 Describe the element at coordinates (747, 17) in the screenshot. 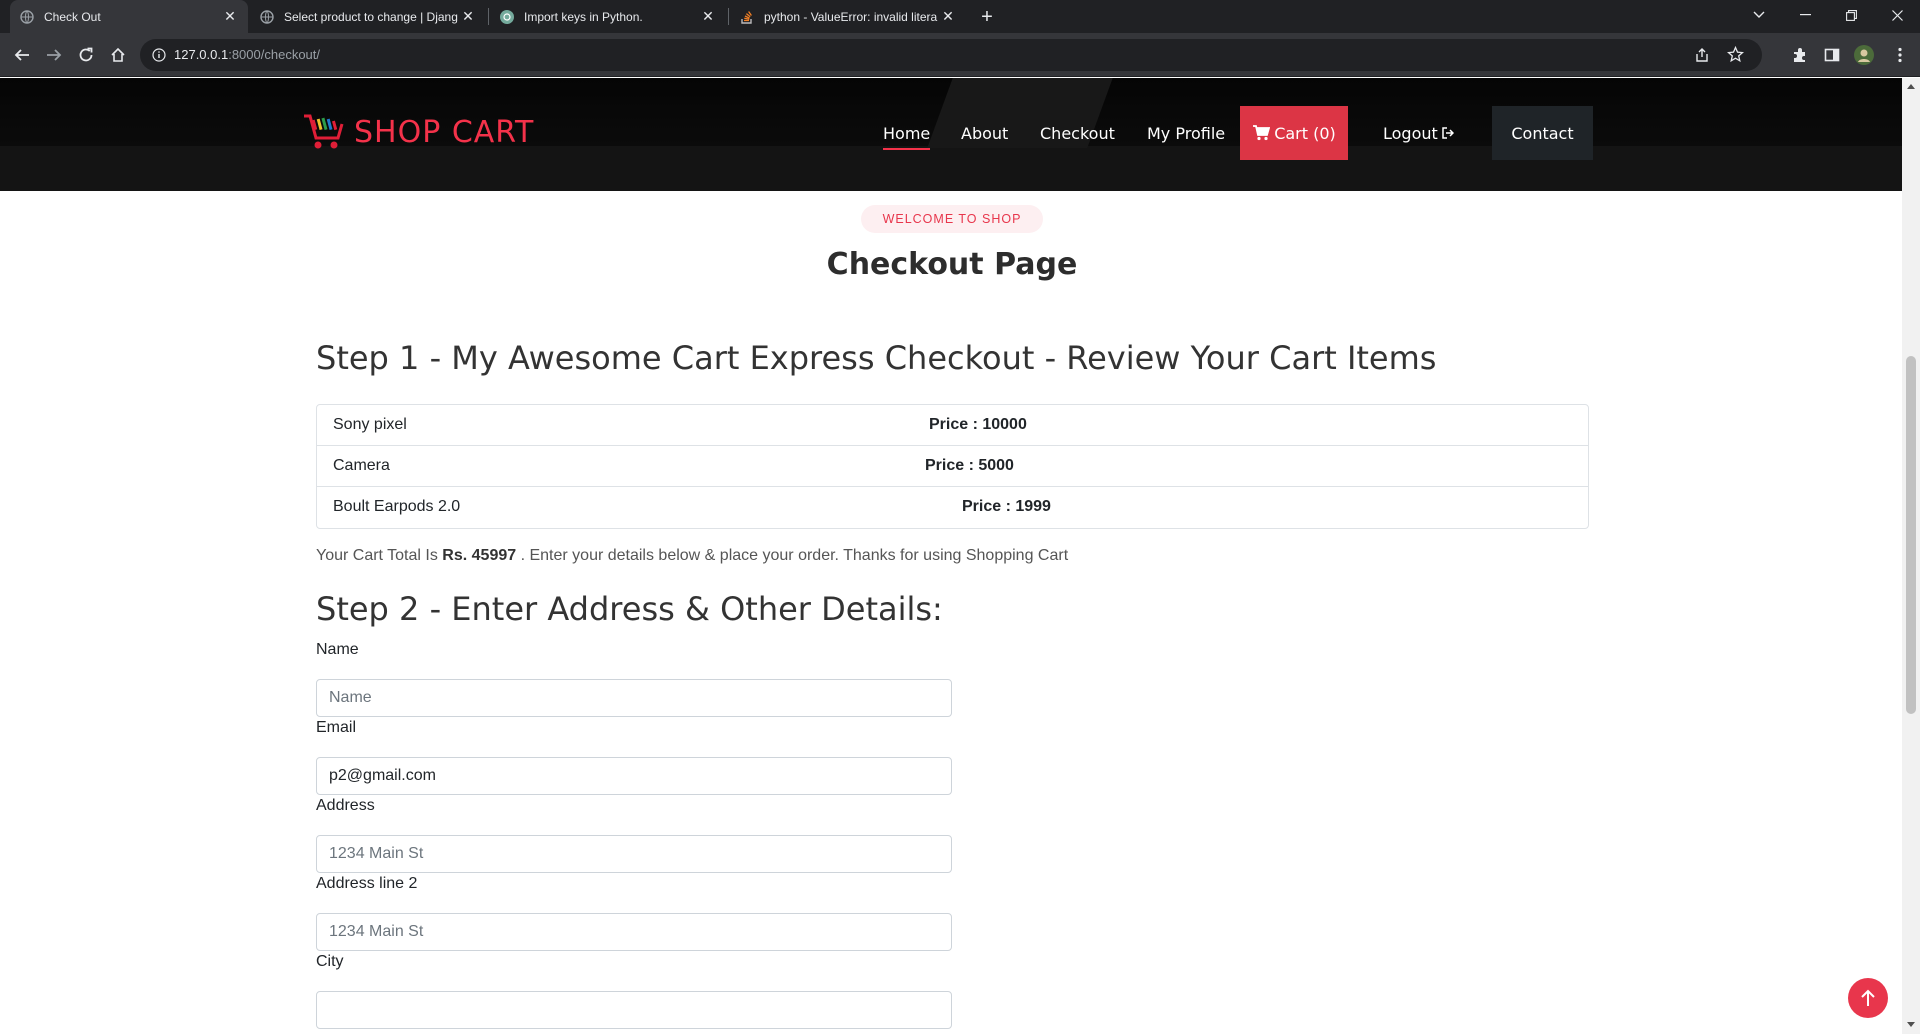

I see `stackoverflow-icon` at that location.